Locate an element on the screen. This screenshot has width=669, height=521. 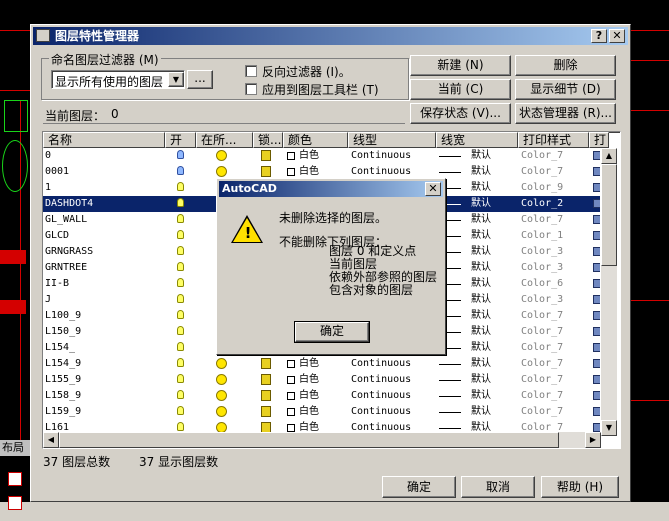
column-header: 打印样式 is located at coordinates (553, 140).